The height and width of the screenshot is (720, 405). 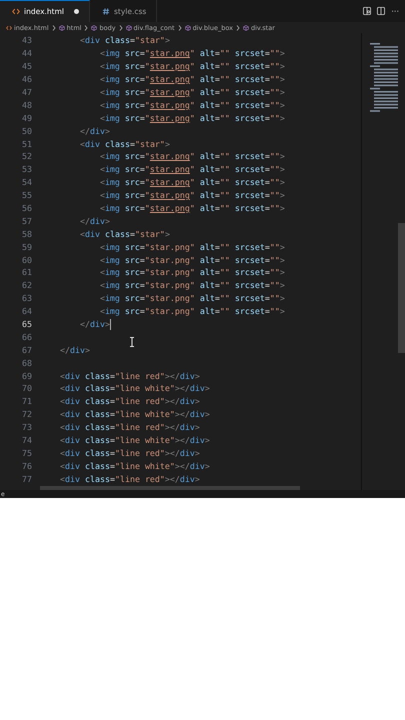 What do you see at coordinates (26, 92) in the screenshot?
I see `line-number: 47` at bounding box center [26, 92].